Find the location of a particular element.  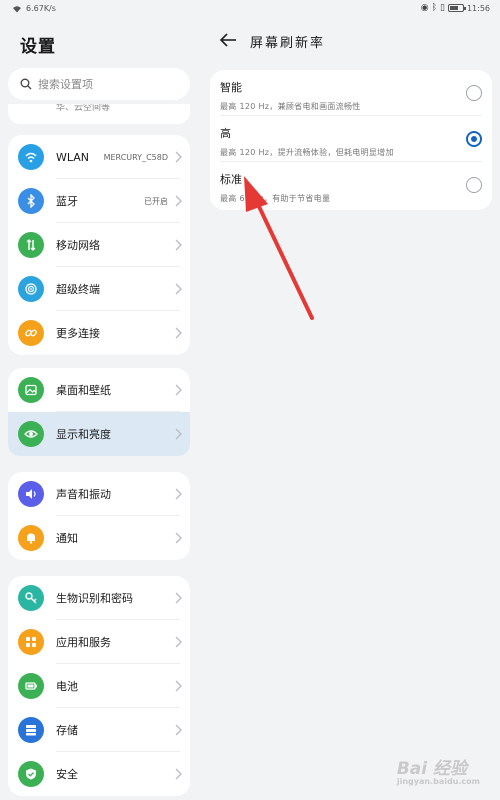

sidebar-item-label: 生物识别和密码 is located at coordinates (94, 598).